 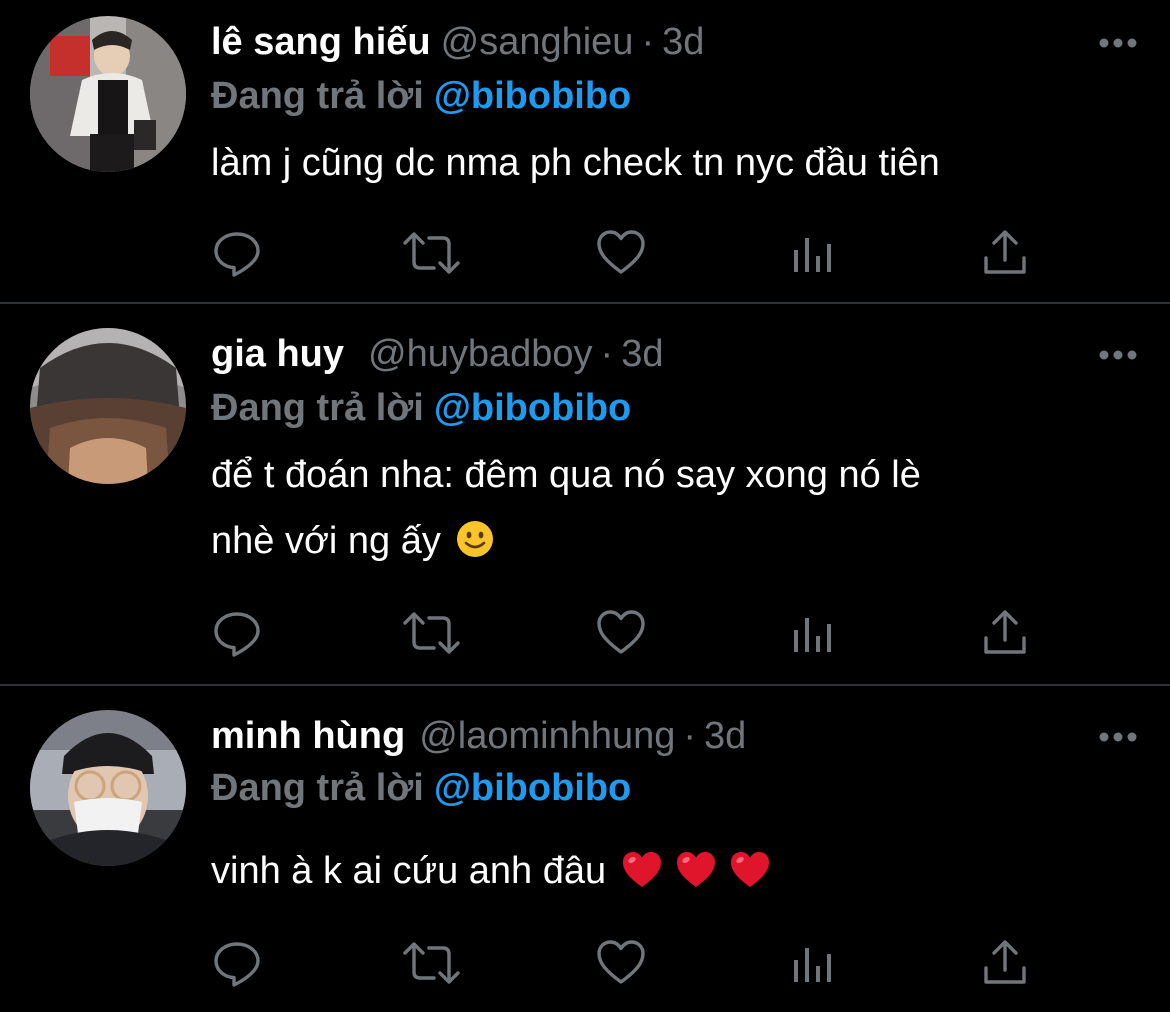 I want to click on tweet-text-line: vinh à k ai cứu anh đâu, so click(x=409, y=871).